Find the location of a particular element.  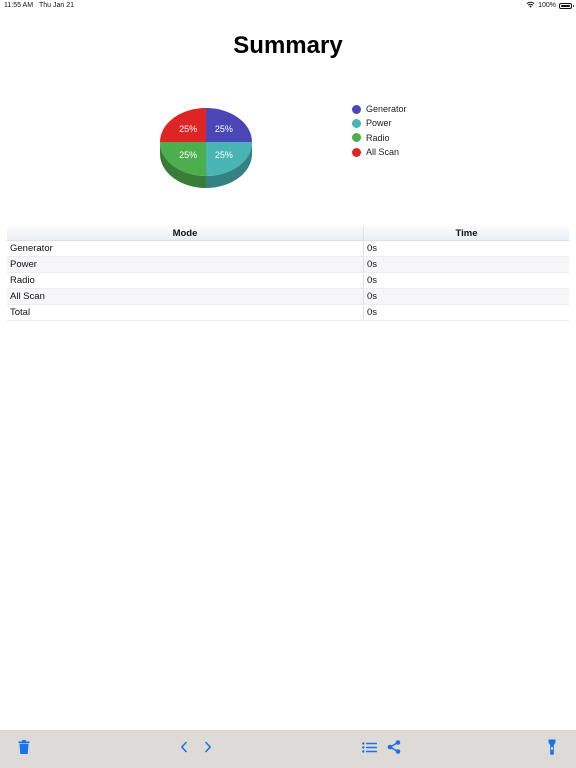

table-row: Generator 0s is located at coordinates (288, 248).